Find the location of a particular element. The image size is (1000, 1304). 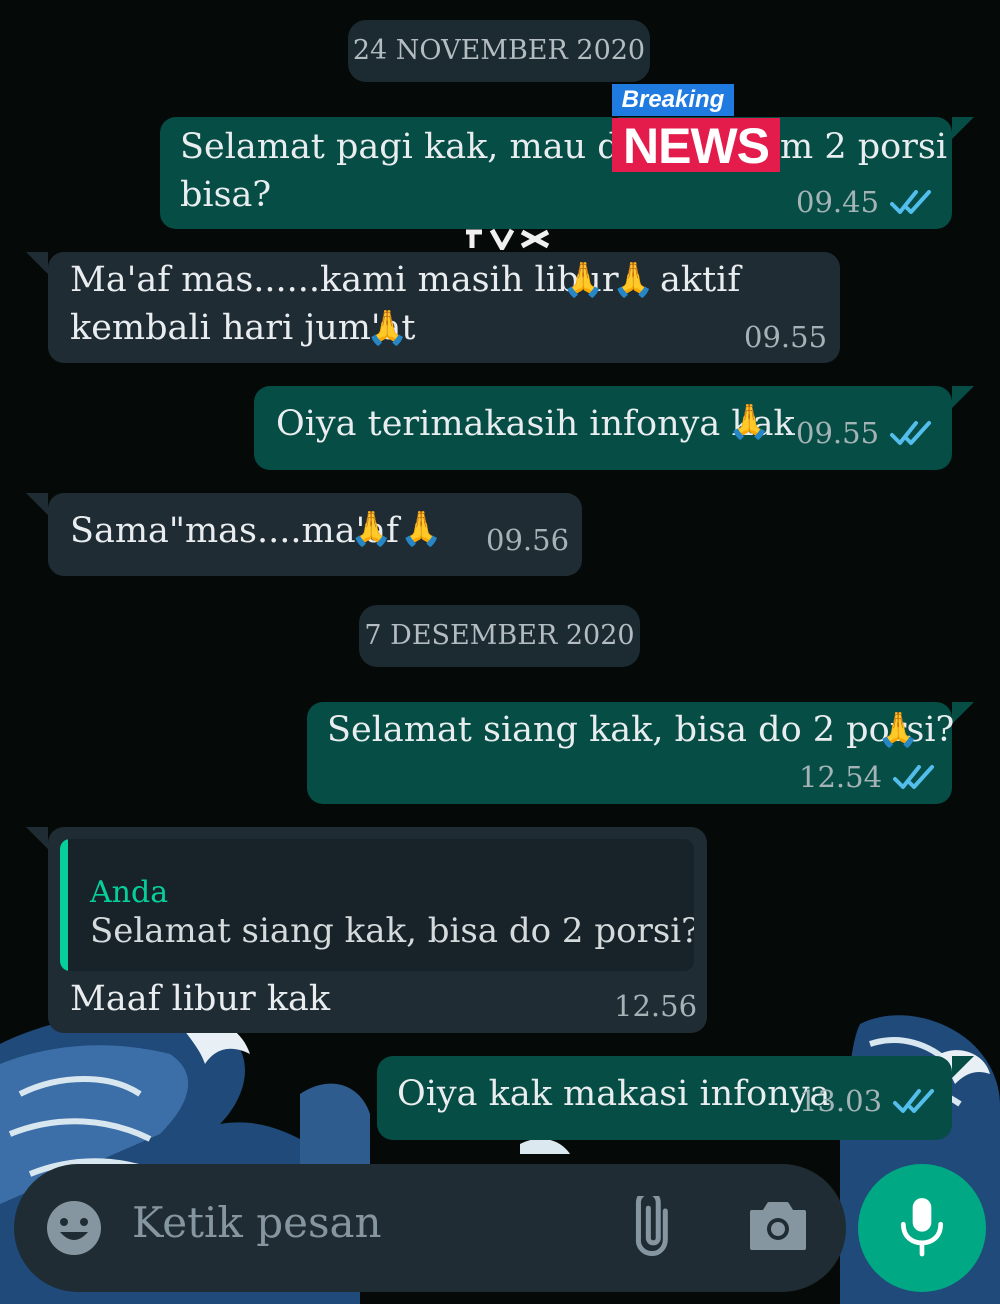

incoming-message: Sama"mas....ma'af 🙏 🙏 09.56 is located at coordinates (304, 534).